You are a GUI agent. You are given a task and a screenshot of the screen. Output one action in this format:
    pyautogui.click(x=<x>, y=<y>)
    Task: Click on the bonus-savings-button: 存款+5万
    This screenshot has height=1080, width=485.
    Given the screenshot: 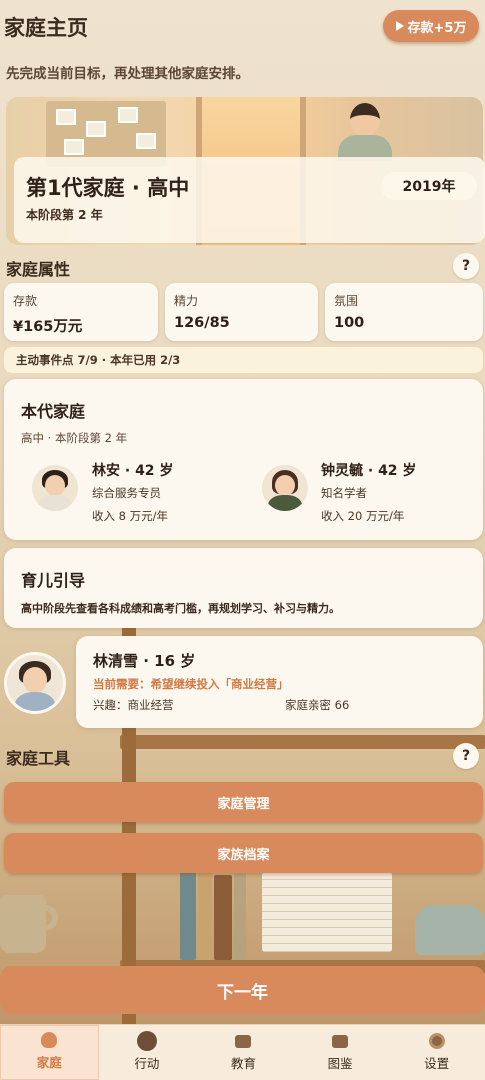 What is the action you would take?
    pyautogui.click(x=431, y=26)
    